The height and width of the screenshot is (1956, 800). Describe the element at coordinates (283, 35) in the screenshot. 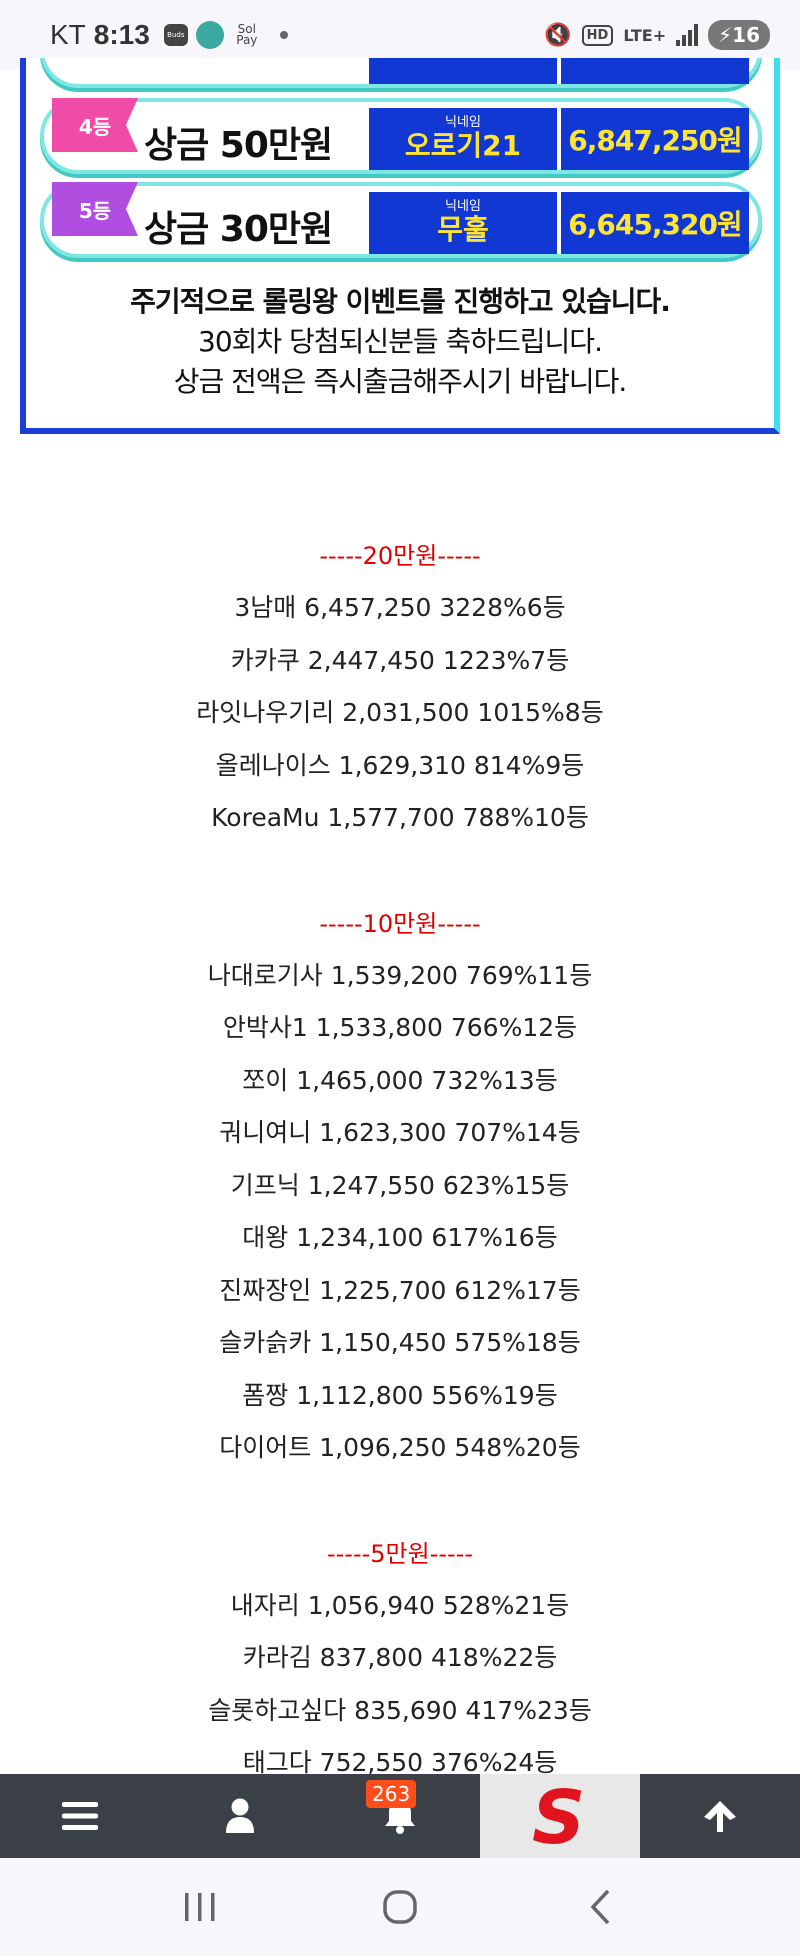

I see `more-notifications-dot` at that location.